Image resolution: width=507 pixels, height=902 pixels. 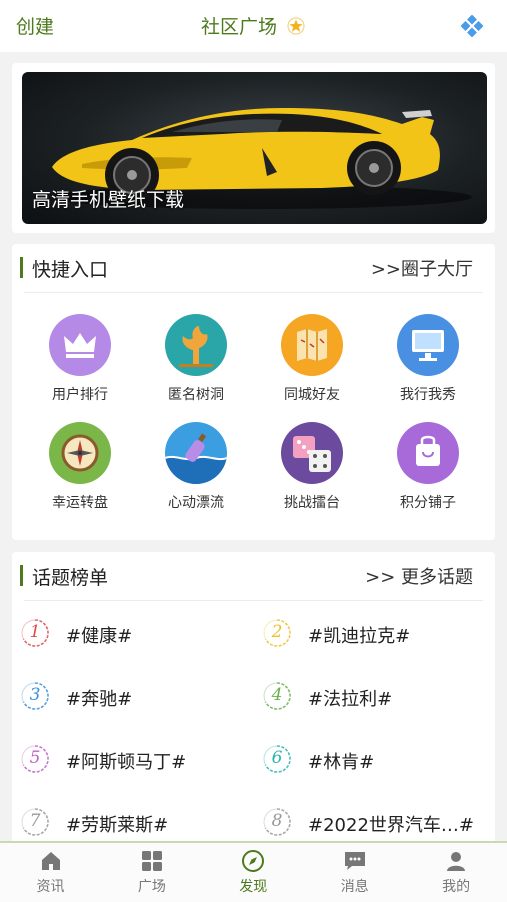 I want to click on tab-discover: 发现, so click(x=253, y=872).